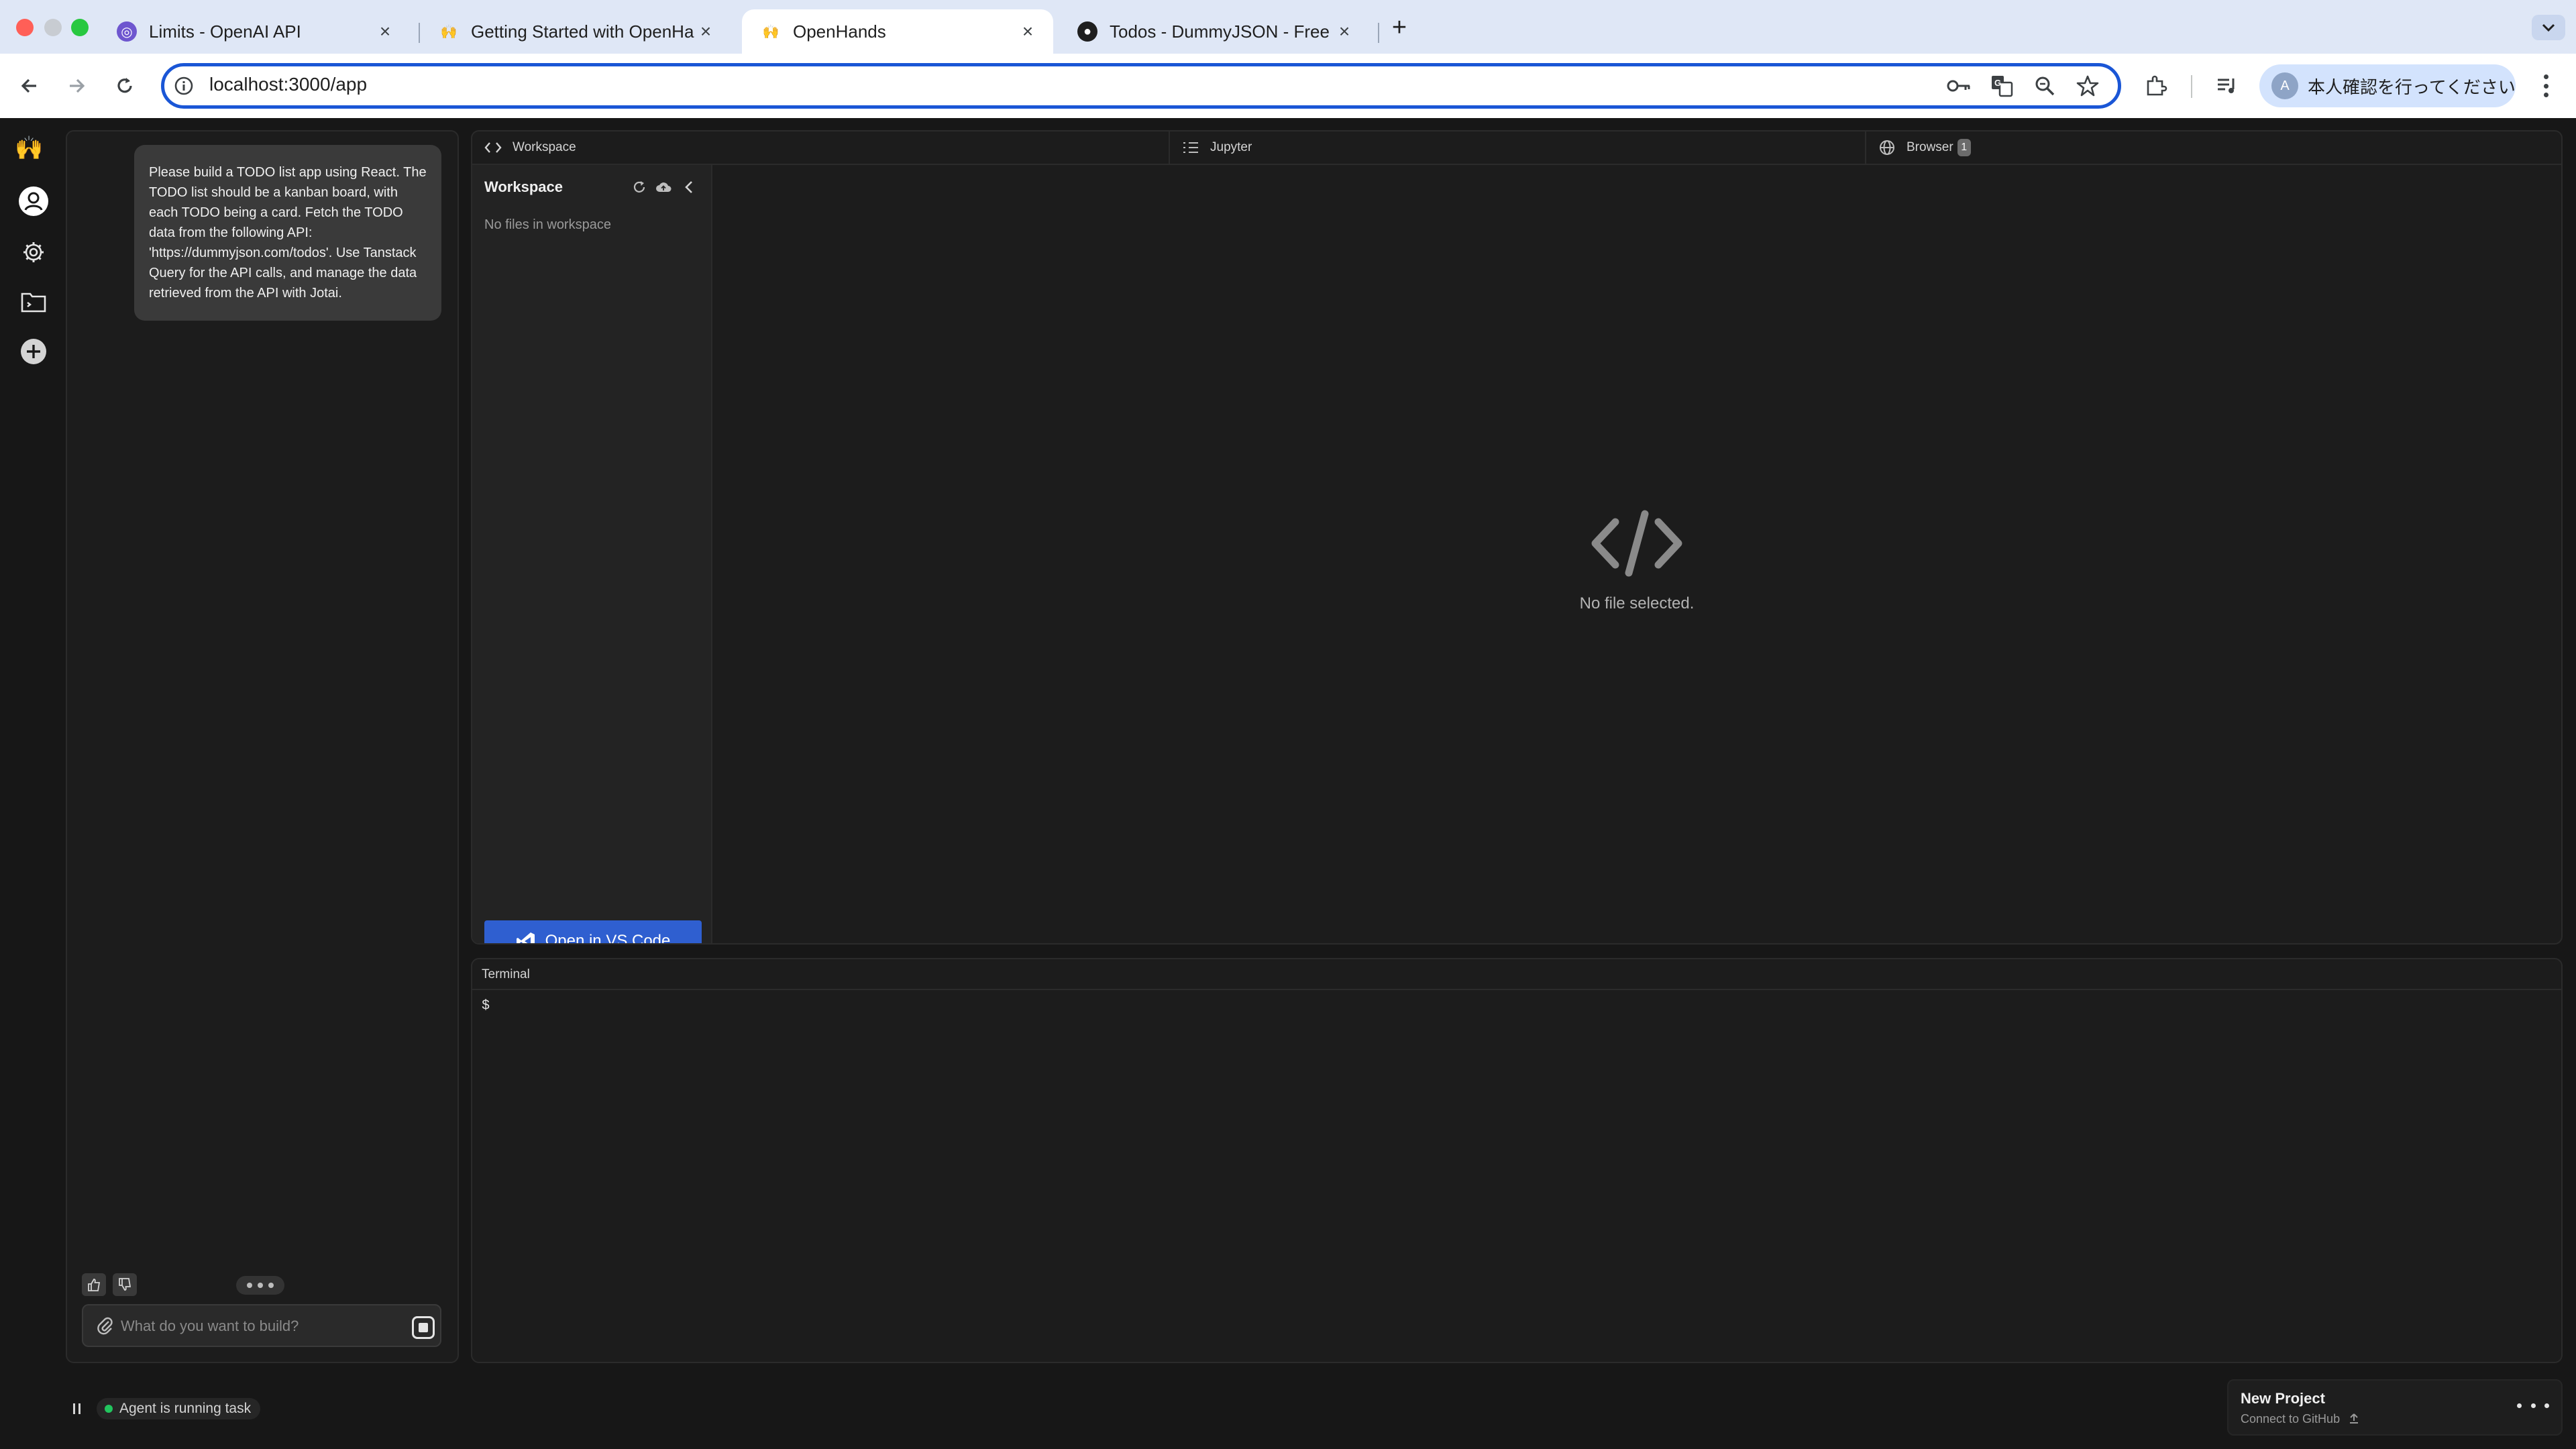 The width and height of the screenshot is (2576, 1449). Describe the element at coordinates (608, 938) in the screenshot. I see `button-label: Open in VS Code` at that location.